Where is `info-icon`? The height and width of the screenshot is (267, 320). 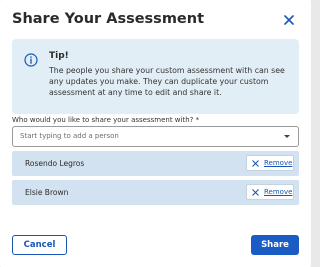
info-icon is located at coordinates (31, 60).